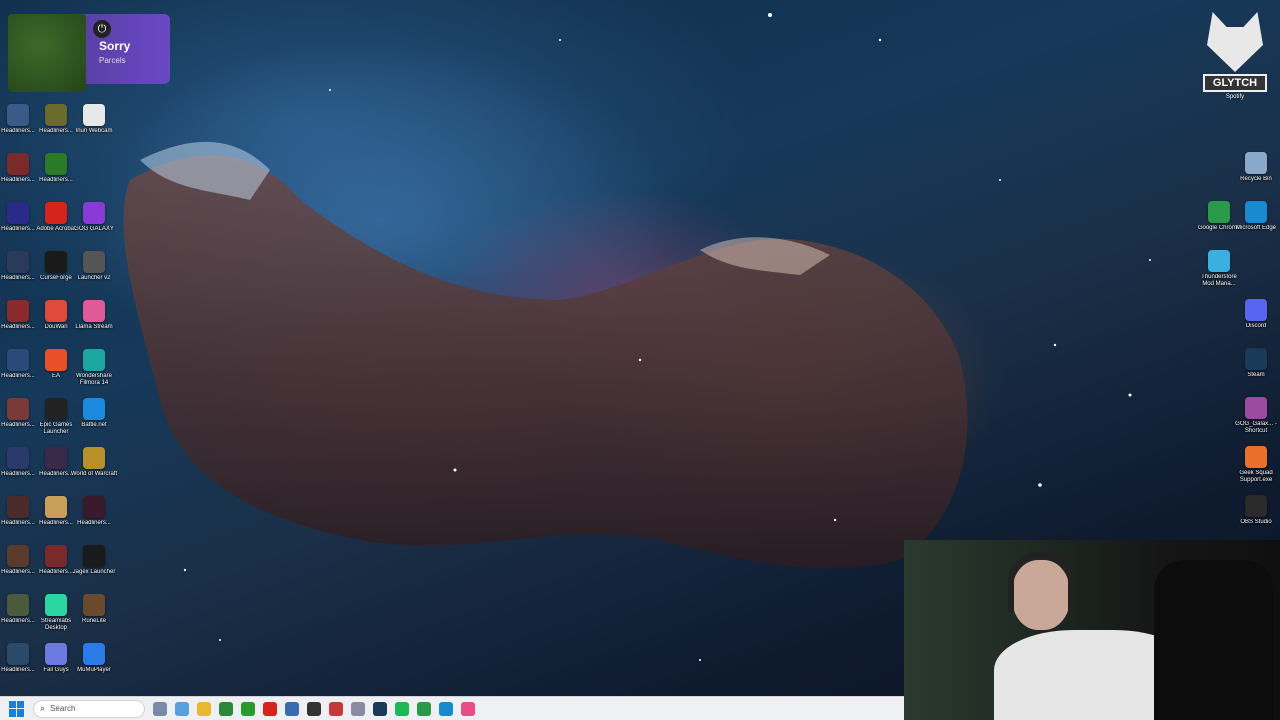 Image resolution: width=1280 pixels, height=720 pixels. What do you see at coordinates (1256, 372) in the screenshot?
I see `desktop-shortcut: Steam` at bounding box center [1256, 372].